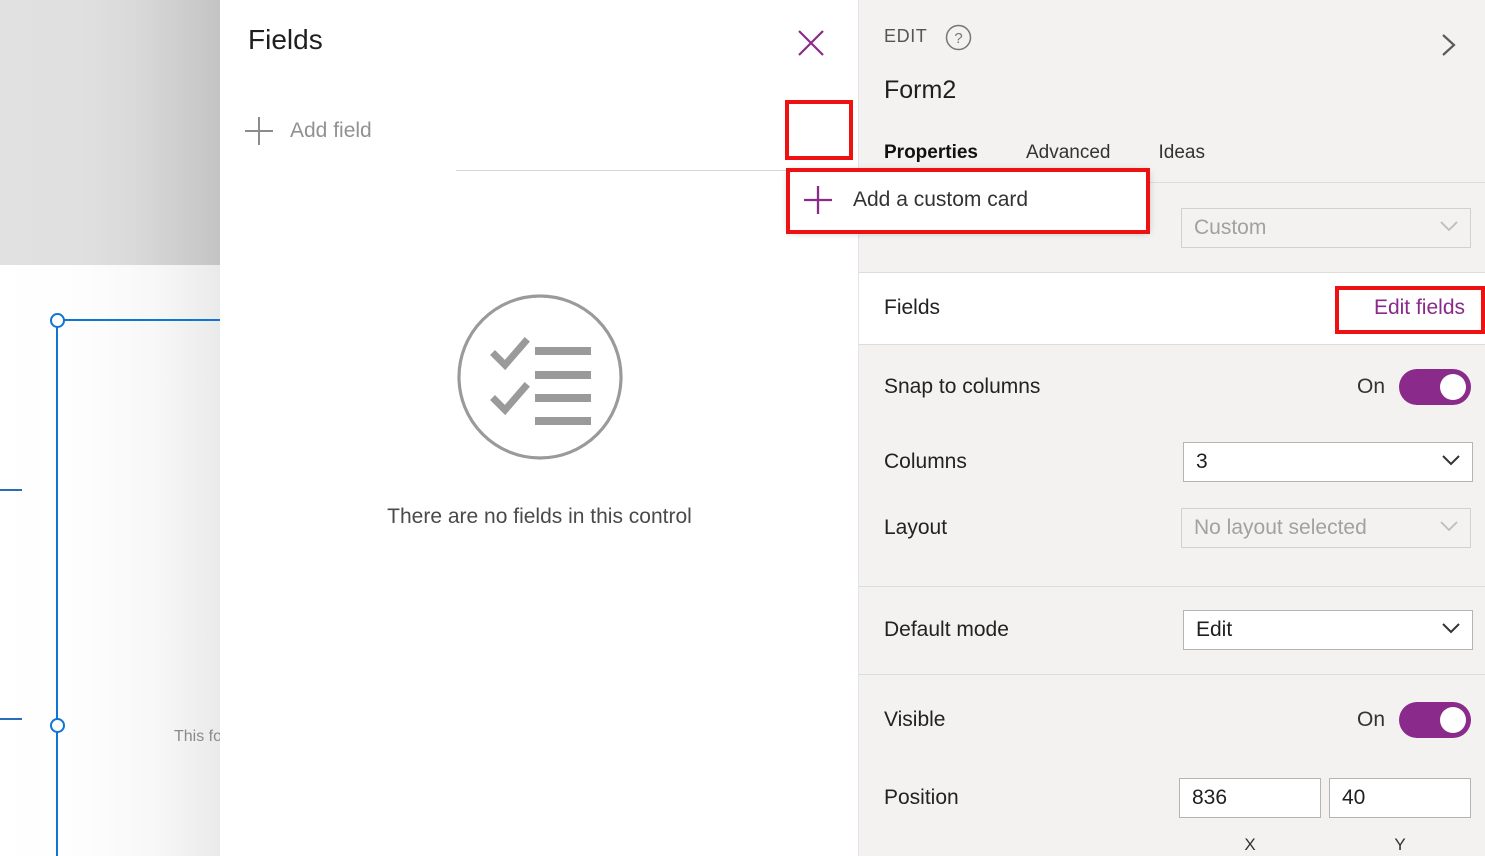 The height and width of the screenshot is (856, 1485). What do you see at coordinates (285, 39) in the screenshot?
I see `fields-panel-title: Fields` at bounding box center [285, 39].